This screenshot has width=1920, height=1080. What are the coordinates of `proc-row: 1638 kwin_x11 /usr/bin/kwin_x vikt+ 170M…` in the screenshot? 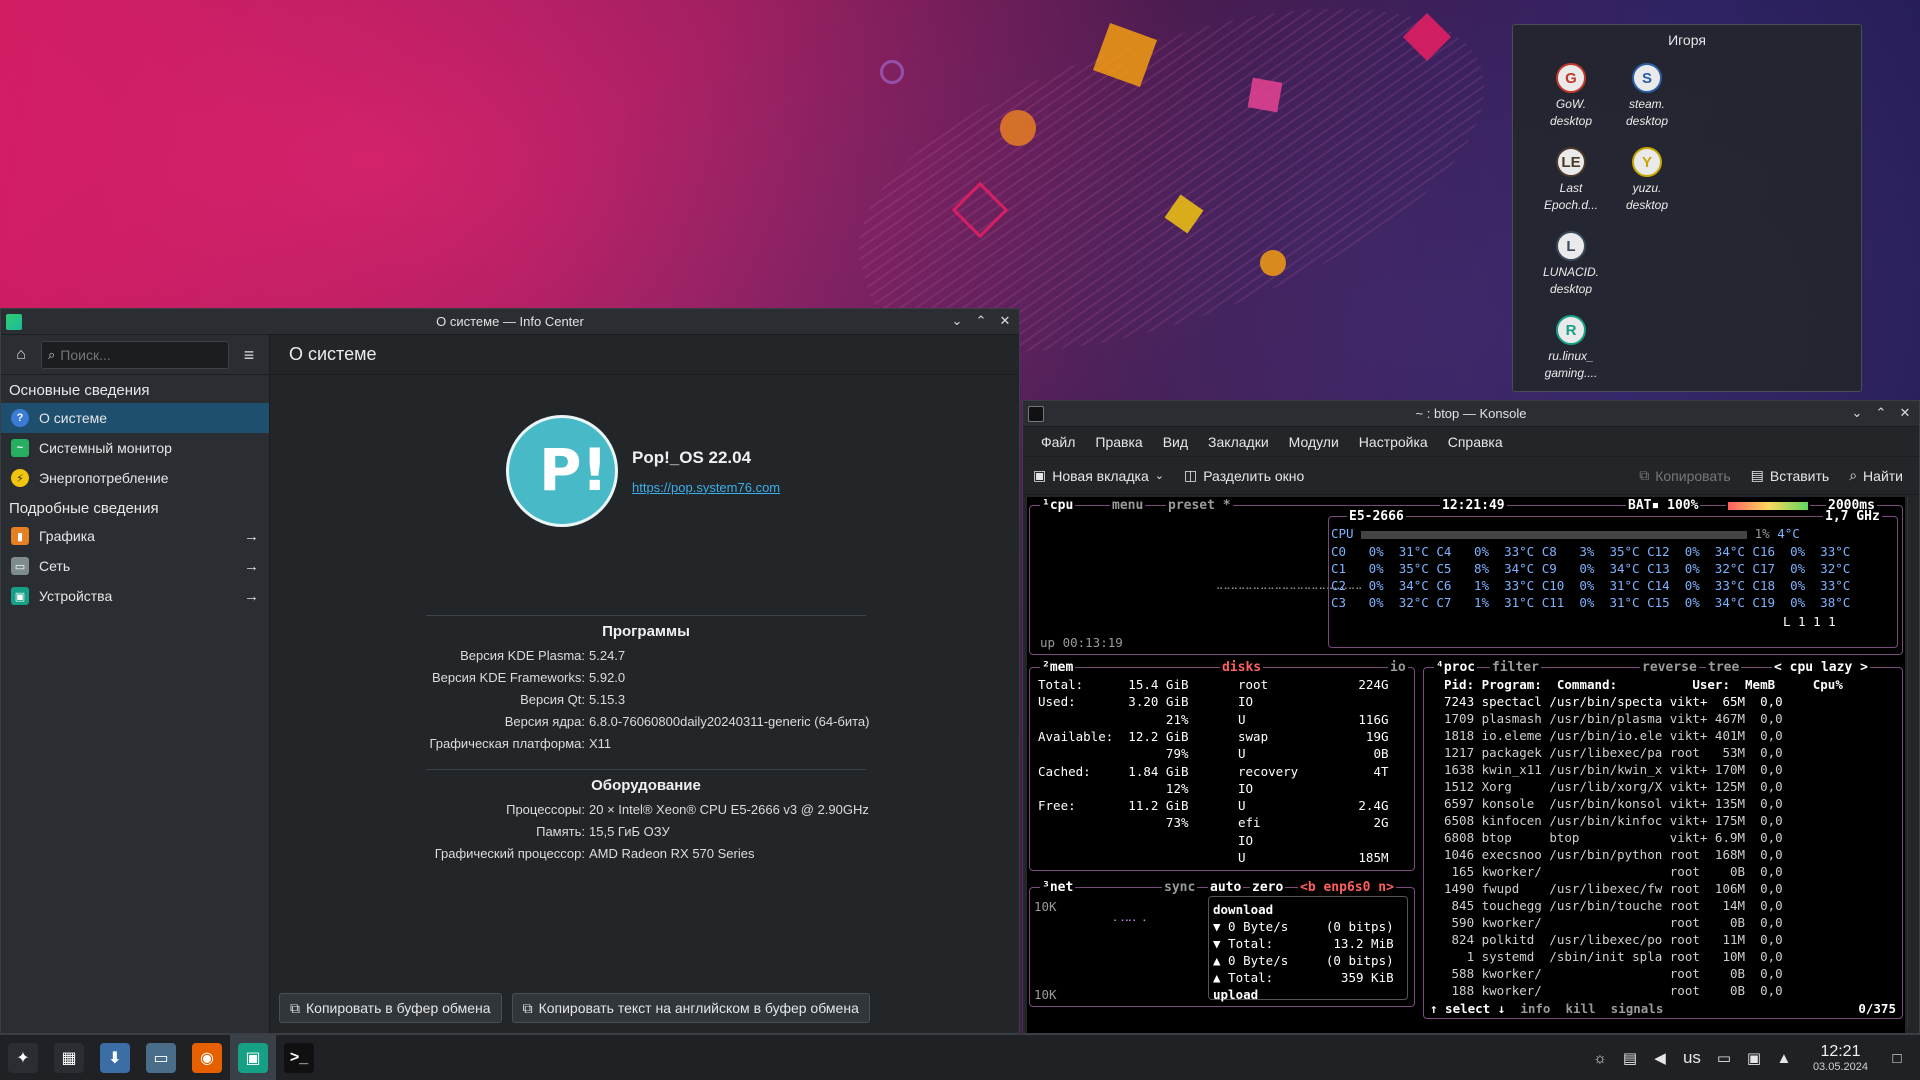 It's located at (1613, 769).